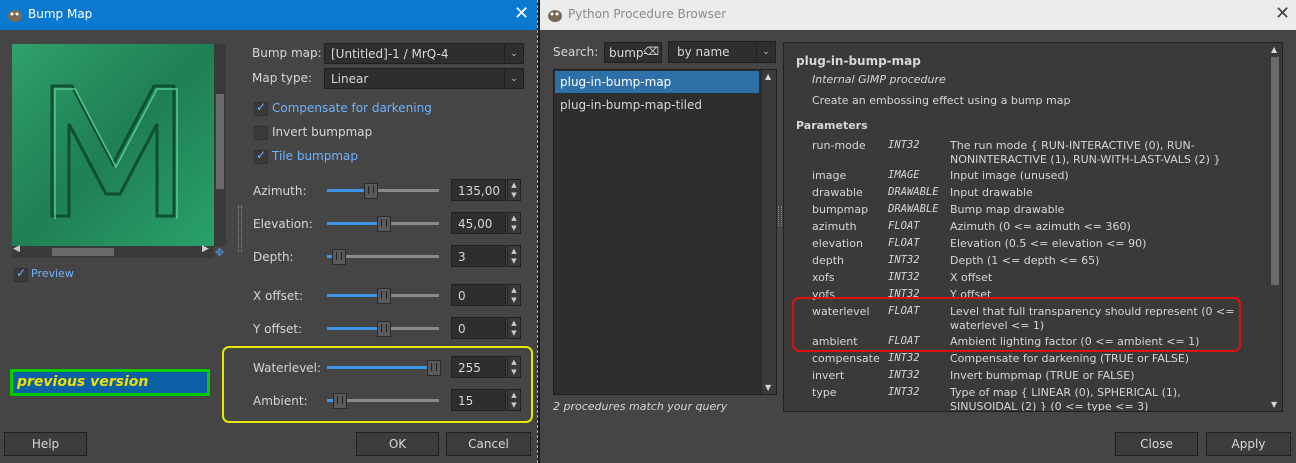 Image resolution: width=1296 pixels, height=463 pixels. I want to click on param-name: azimuth, so click(834, 226).